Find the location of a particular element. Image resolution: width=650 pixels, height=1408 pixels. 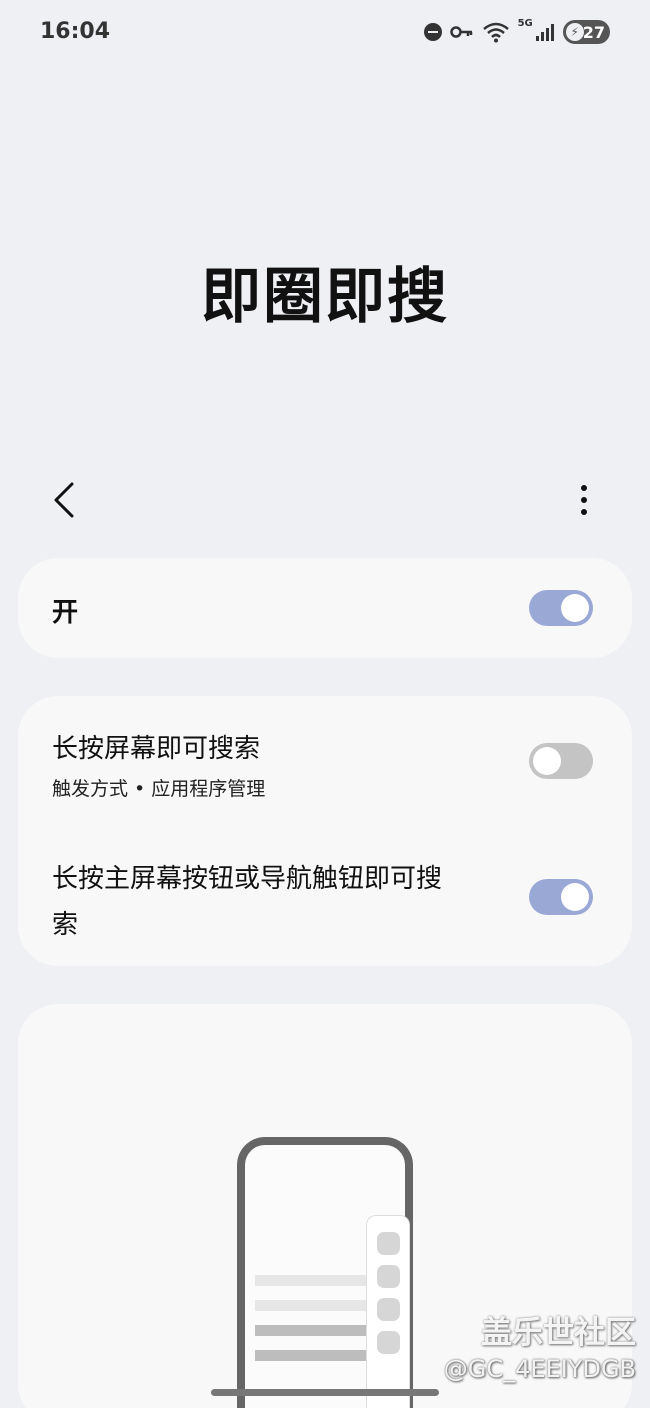

status-bar: 16:04 5G ⚡ 27 is located at coordinates (325, 32).